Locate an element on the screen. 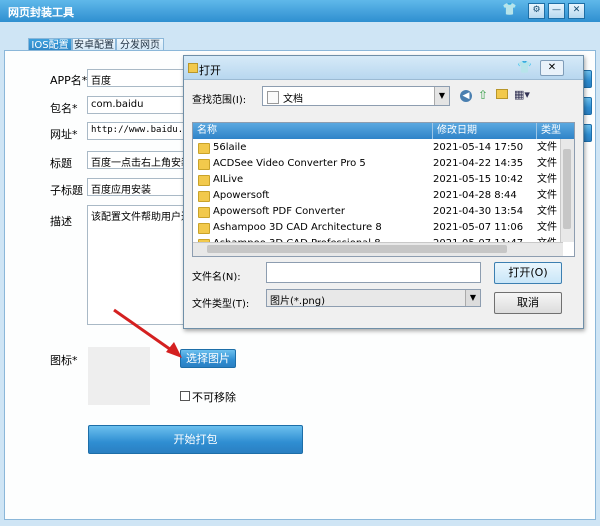 The height and width of the screenshot is (526, 600). horizontal-scrollbar is located at coordinates (378, 249).